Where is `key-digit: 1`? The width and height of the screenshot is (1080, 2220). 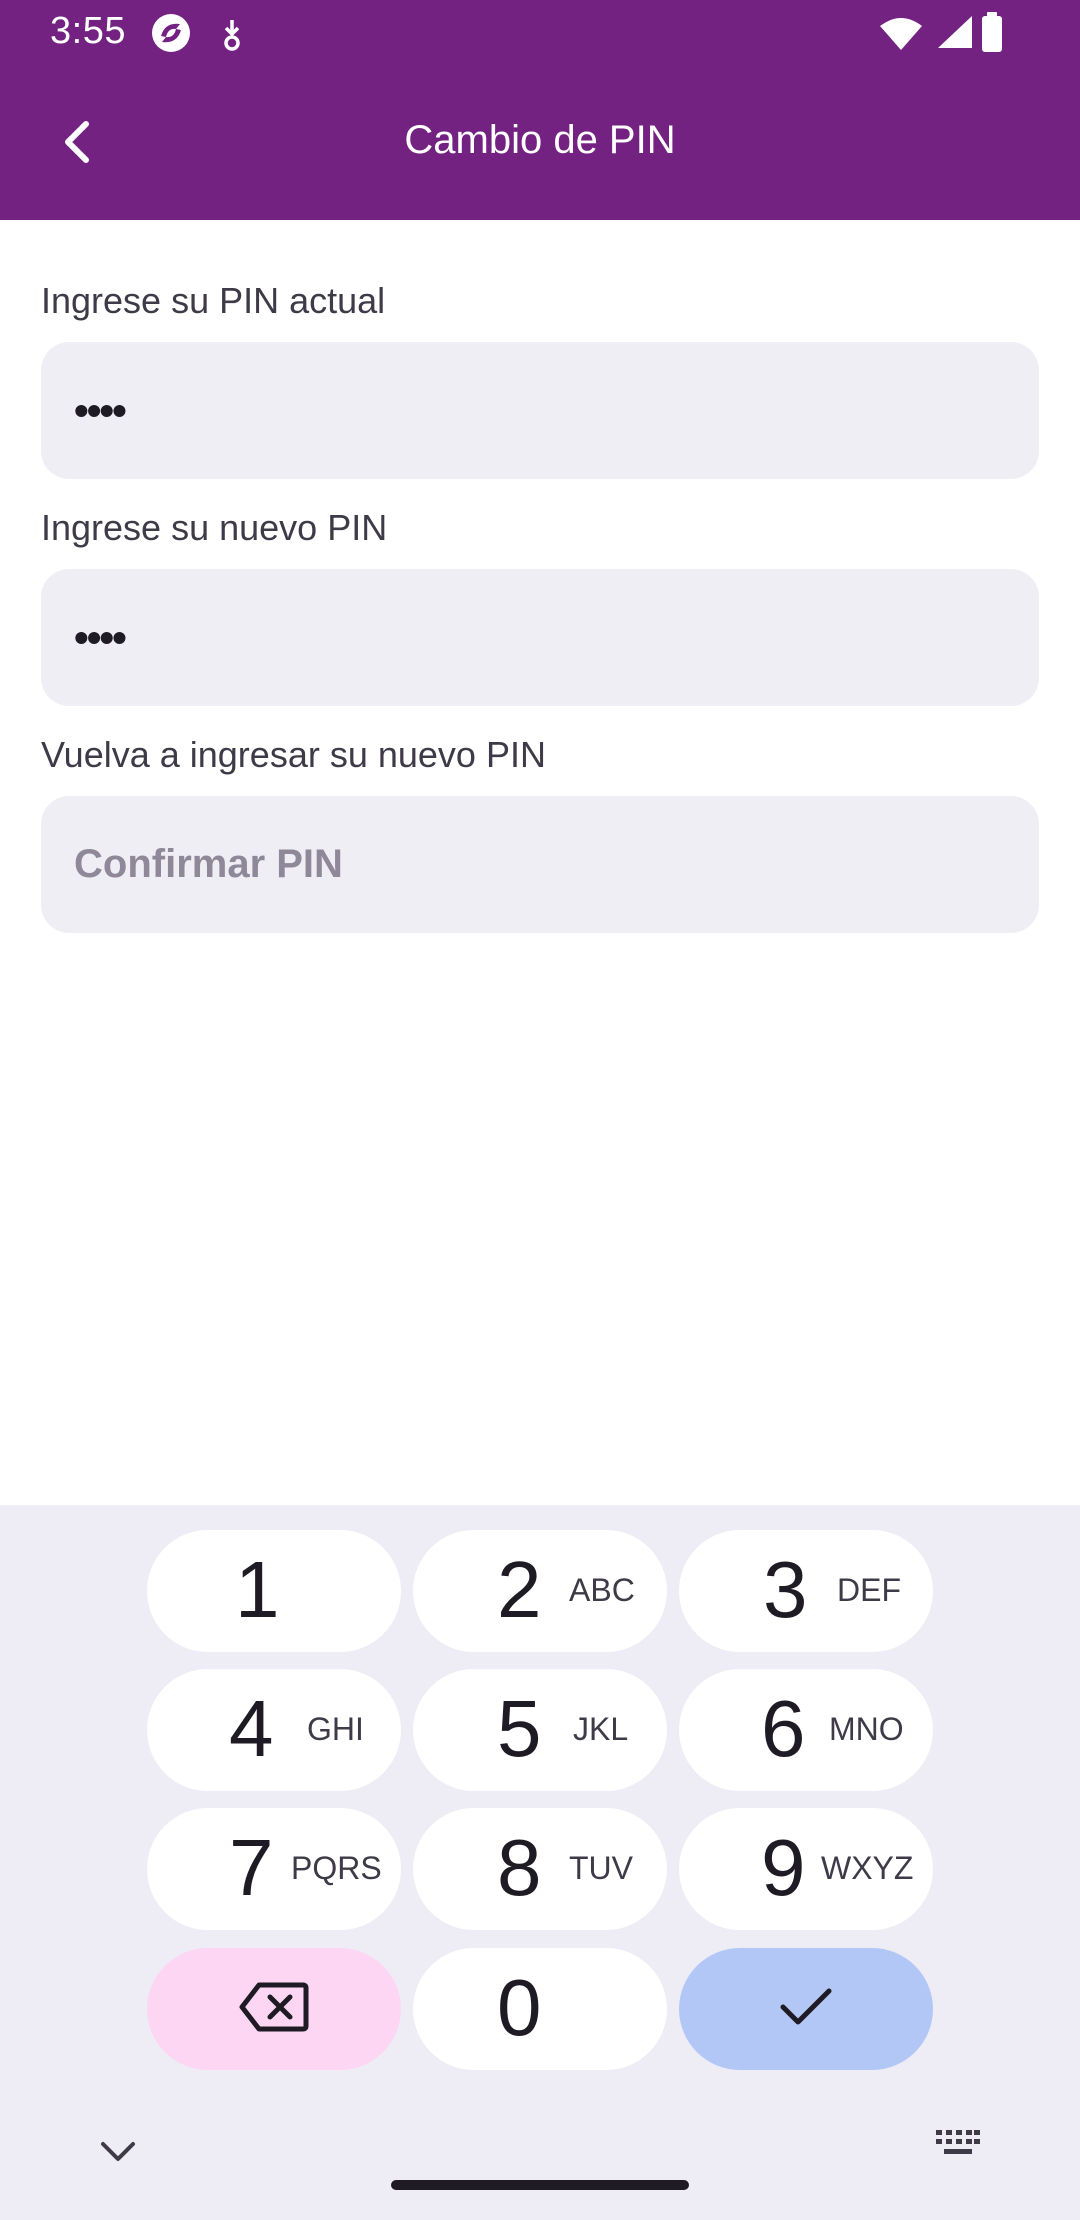
key-digit: 1 is located at coordinates (257, 1589).